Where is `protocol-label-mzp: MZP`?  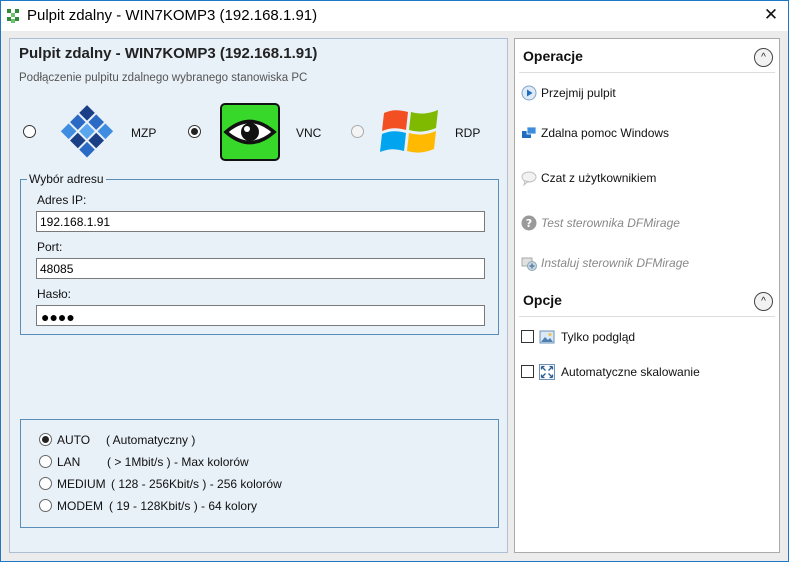 protocol-label-mzp: MZP is located at coordinates (144, 133).